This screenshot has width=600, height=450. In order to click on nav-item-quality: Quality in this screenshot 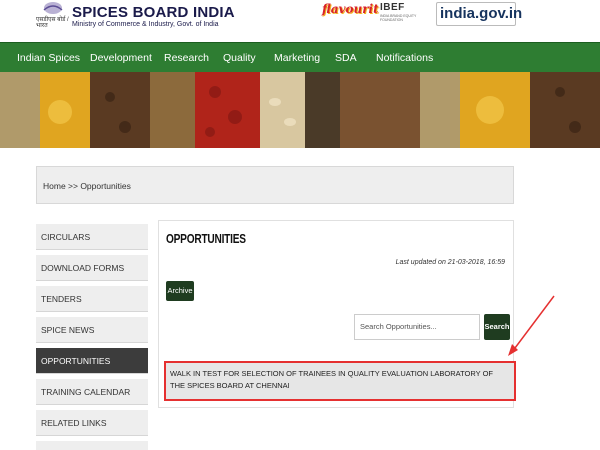, I will do `click(239, 58)`.